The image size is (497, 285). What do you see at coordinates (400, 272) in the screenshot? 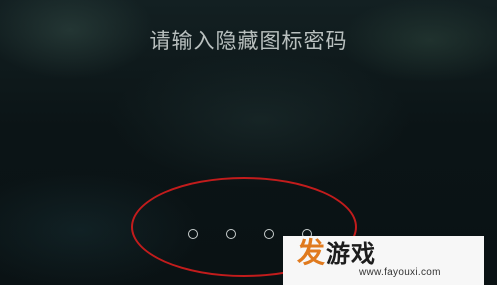
I see `watermark-url: www.fayouxi.com` at bounding box center [400, 272].